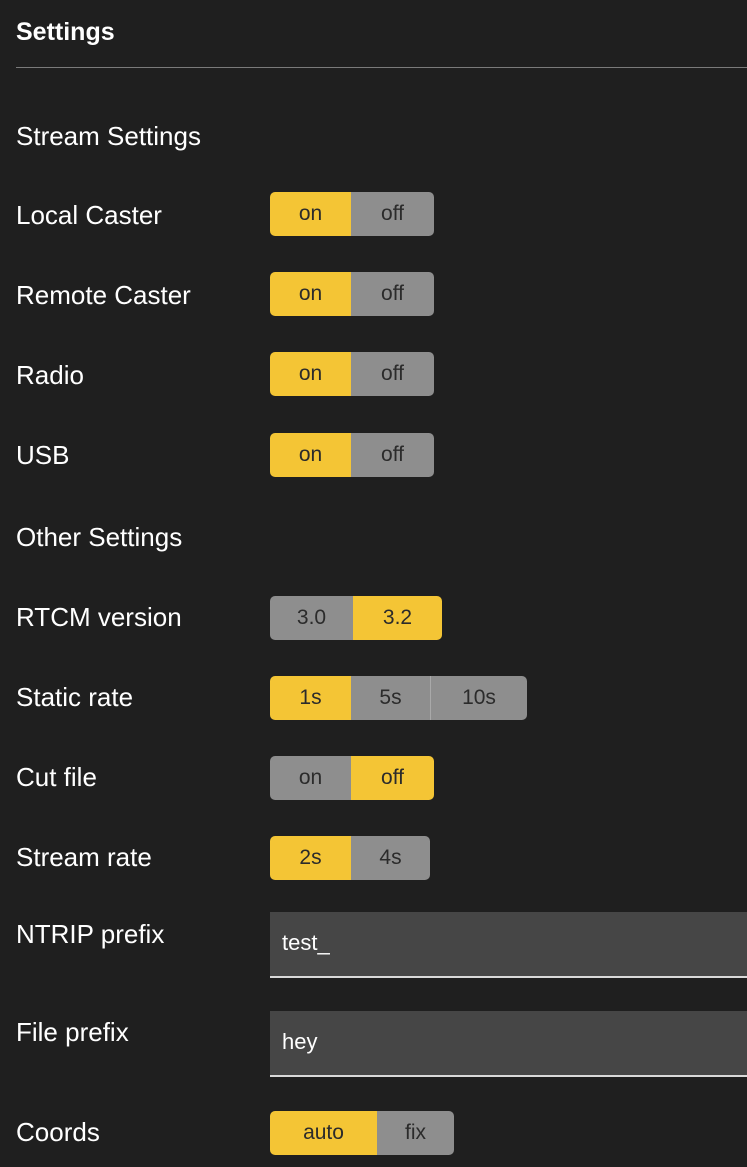 This screenshot has height=1167, width=747. I want to click on ntrip-prefix-input, so click(502, 943).